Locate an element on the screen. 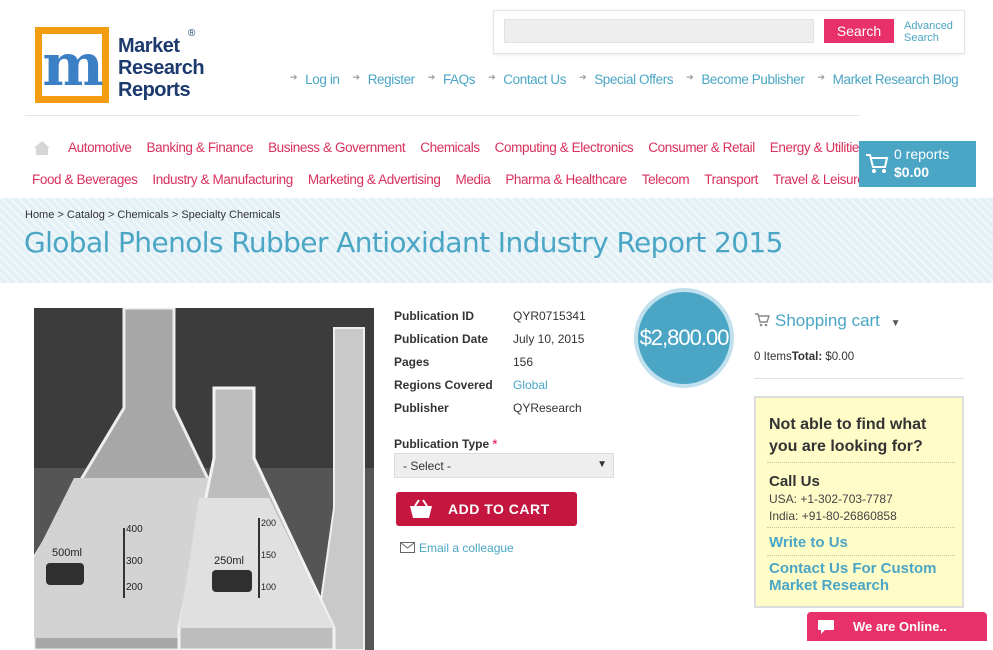 This screenshot has height=650, width=993. nav-industry-manufacturing: Industry & Manufacturing is located at coordinates (222, 179).